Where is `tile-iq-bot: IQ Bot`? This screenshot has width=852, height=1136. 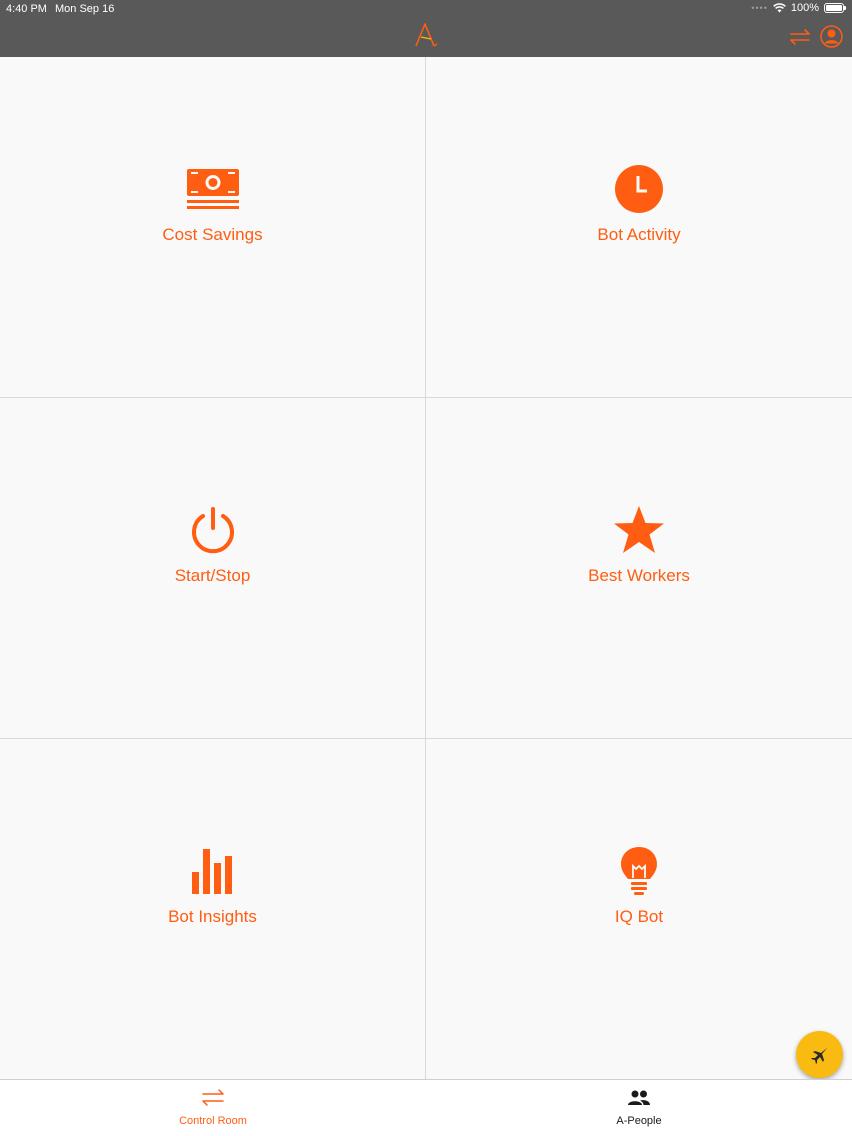
tile-iq-bot: IQ Bot is located at coordinates (639, 909).